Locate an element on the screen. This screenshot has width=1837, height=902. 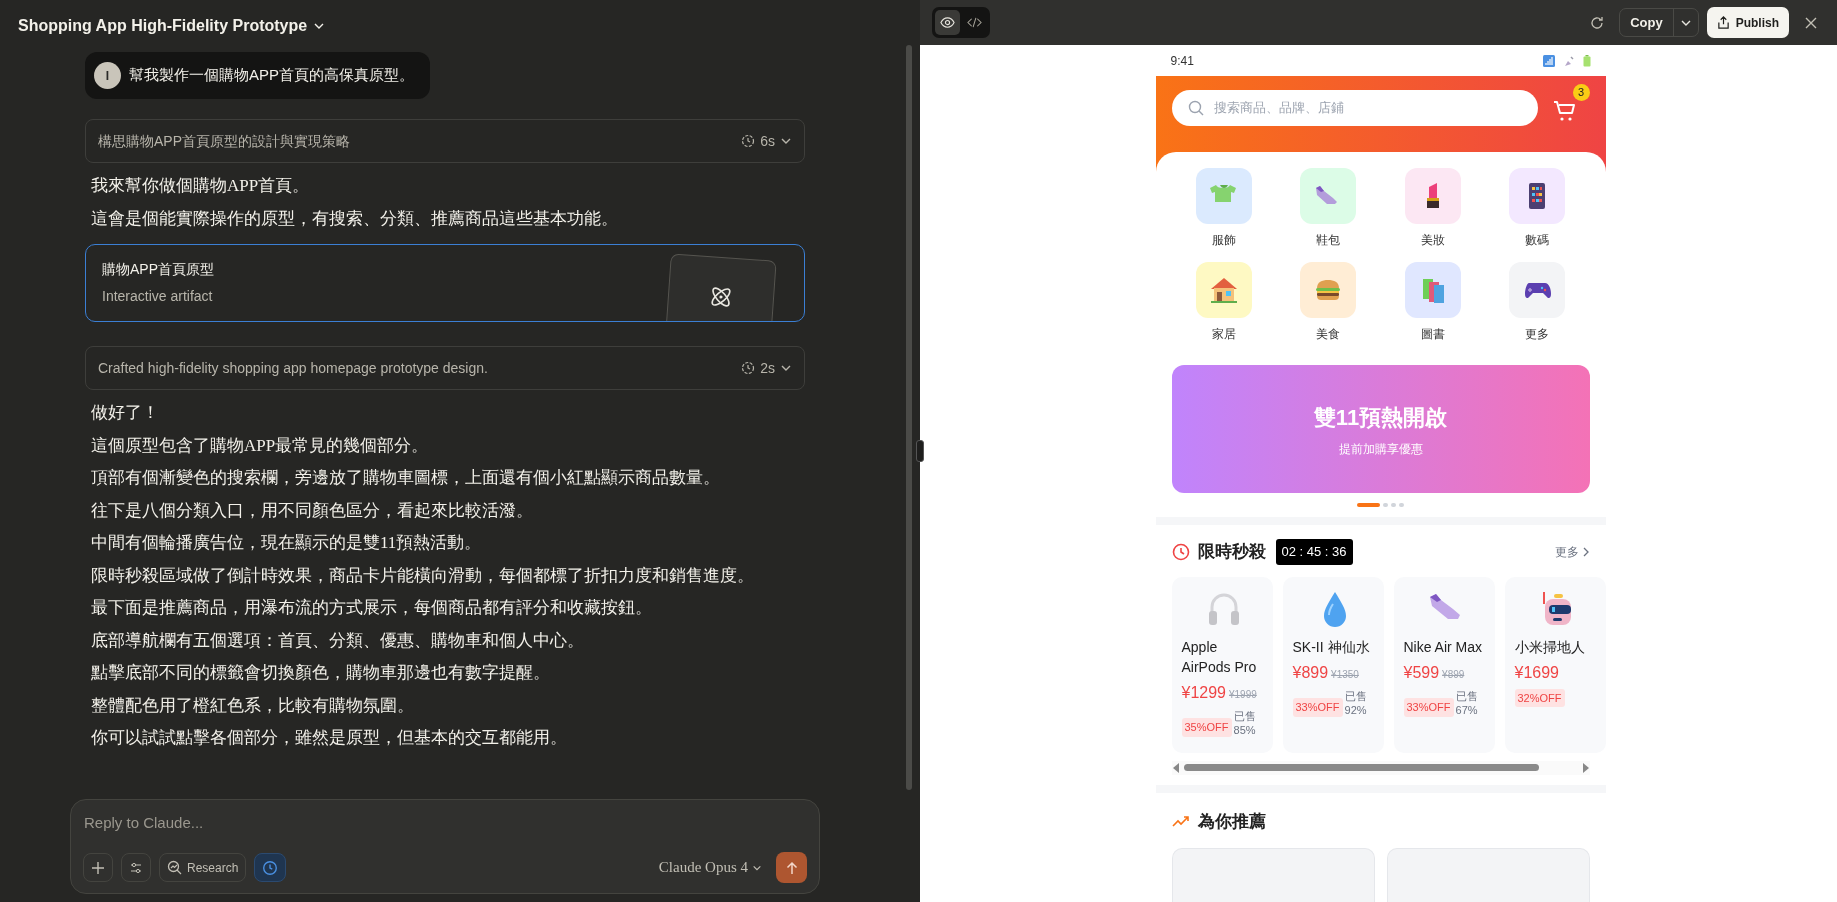
original-price: ¥1999 is located at coordinates (1243, 694).